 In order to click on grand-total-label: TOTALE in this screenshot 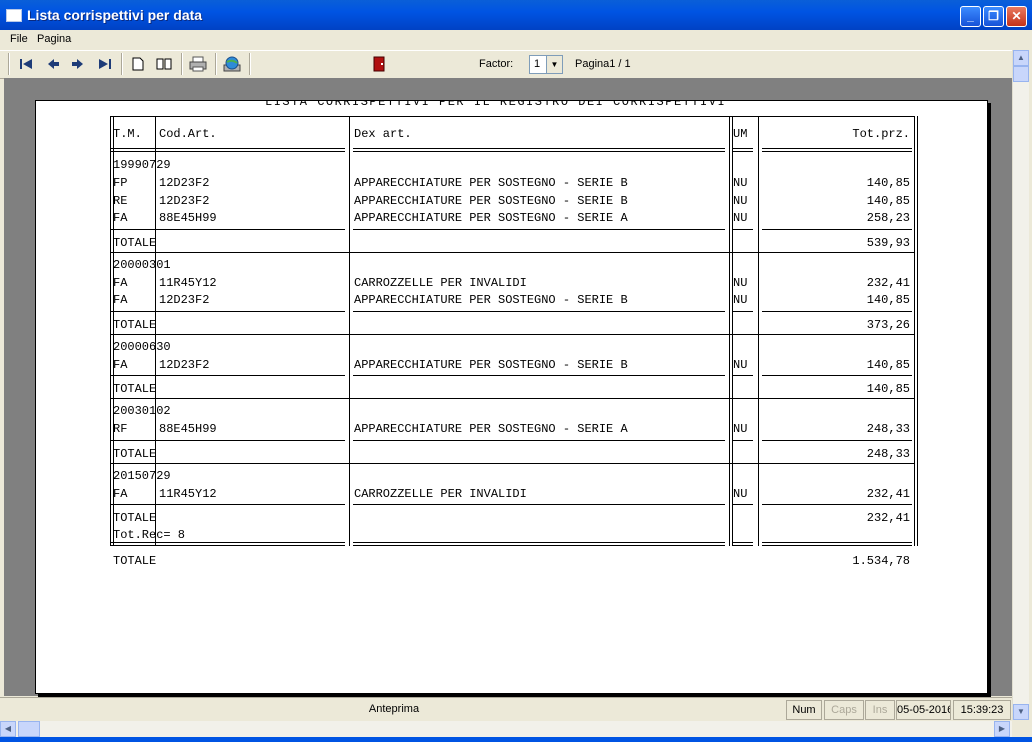, I will do `click(135, 561)`.